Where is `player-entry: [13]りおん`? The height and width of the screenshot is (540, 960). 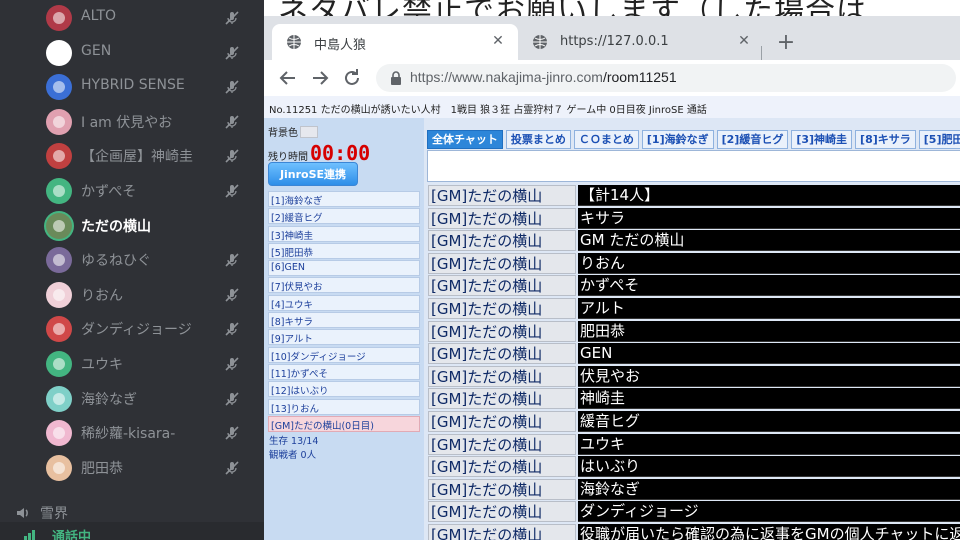
player-entry: [13]りおん is located at coordinates (344, 406).